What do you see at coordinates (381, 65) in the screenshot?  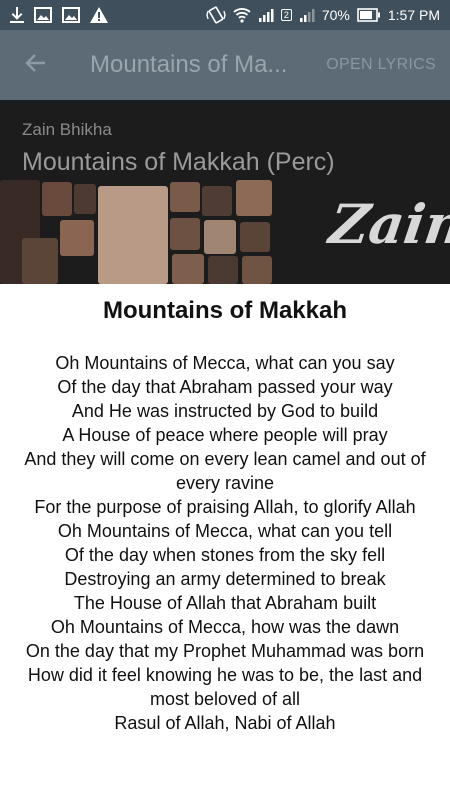 I see `open-lyrics-button: OPEN LYRICS` at bounding box center [381, 65].